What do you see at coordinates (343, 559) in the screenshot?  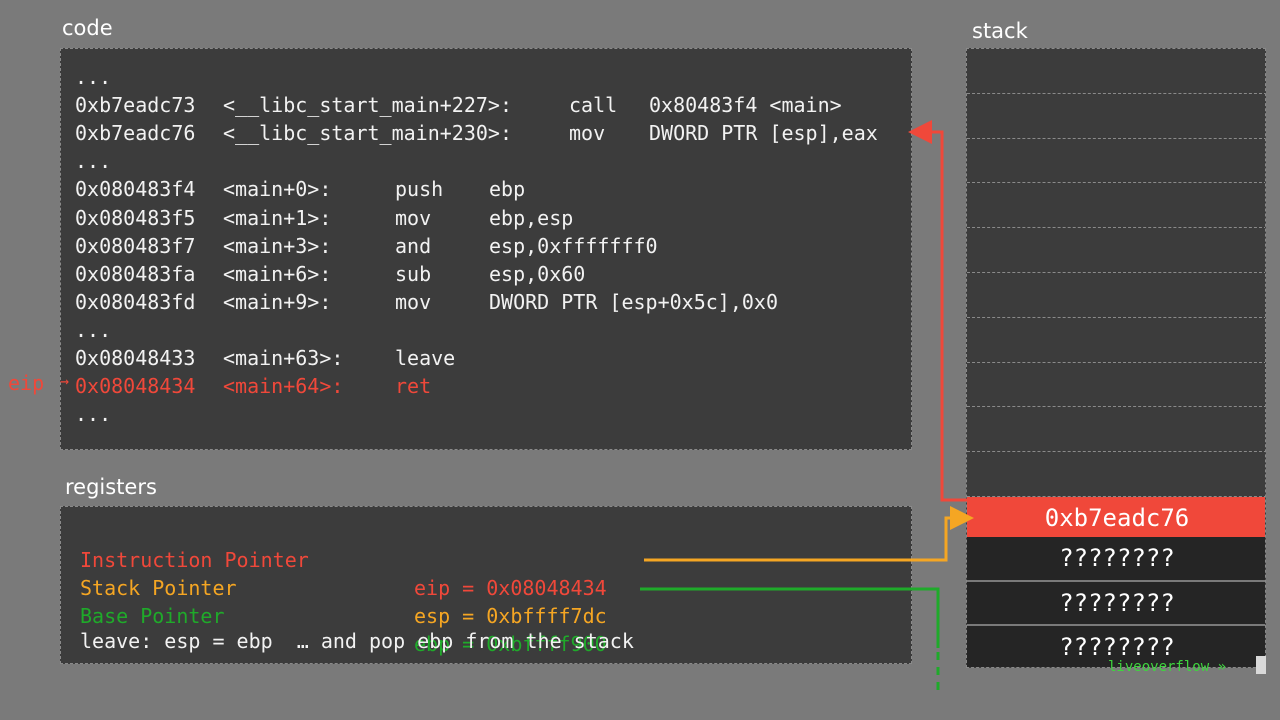 I see `register-row-eip: Instruction Pointer eip = 0x08048434` at bounding box center [343, 559].